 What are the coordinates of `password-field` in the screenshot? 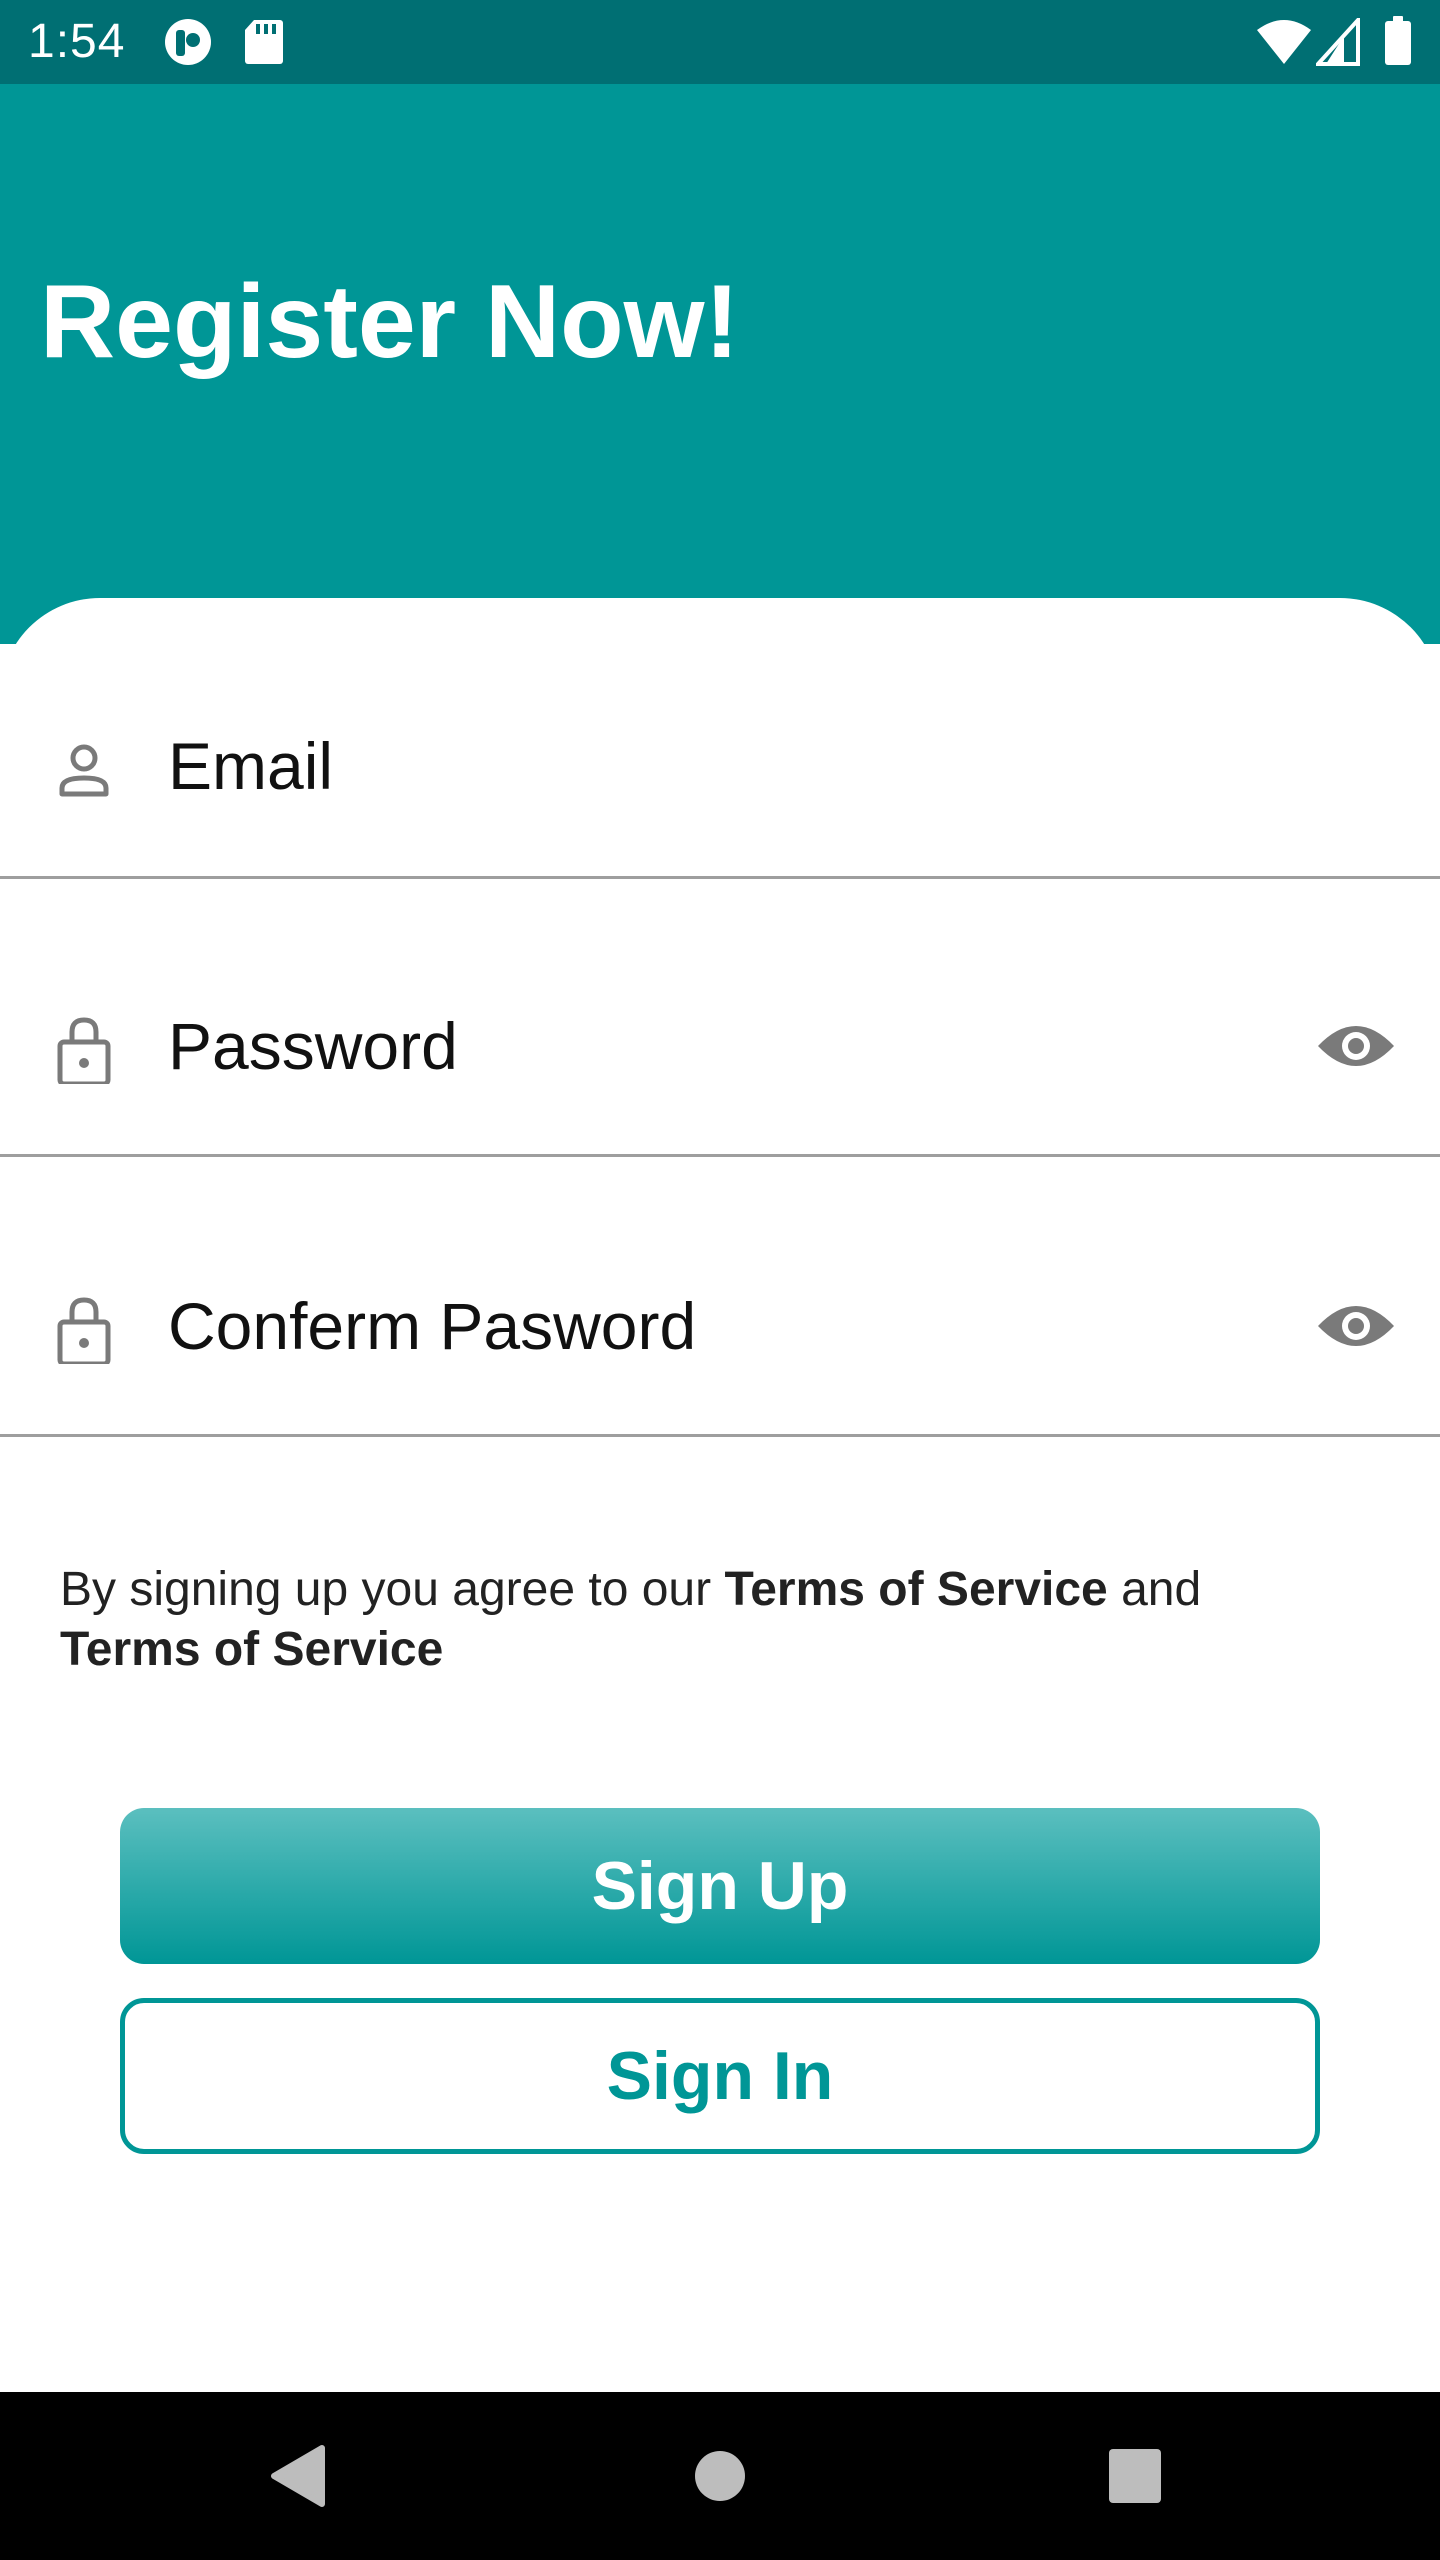 It's located at (720, 1046).